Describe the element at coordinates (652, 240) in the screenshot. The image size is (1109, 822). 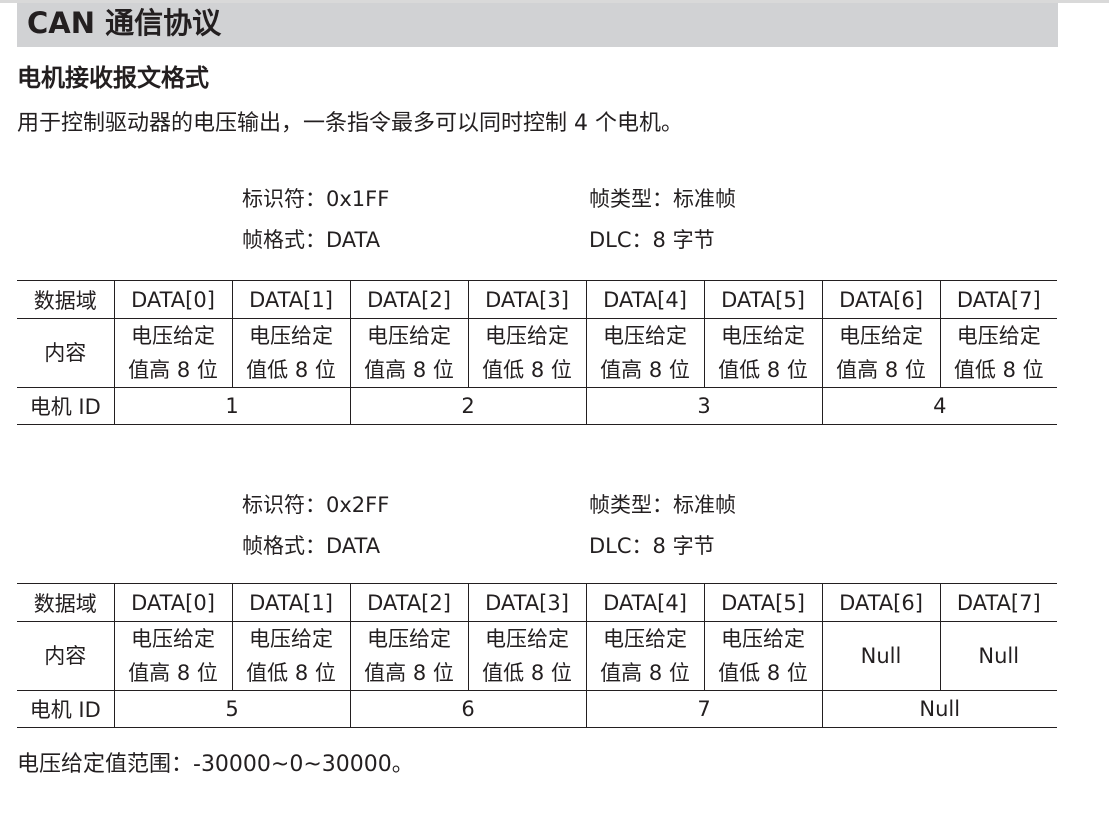
I see `frame1-dlc: DLC：8 字节` at that location.